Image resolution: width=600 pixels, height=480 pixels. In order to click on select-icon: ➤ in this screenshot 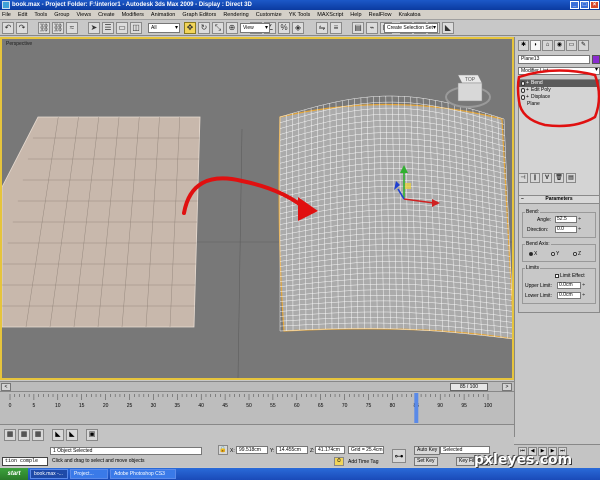, I will do `click(94, 28)`.